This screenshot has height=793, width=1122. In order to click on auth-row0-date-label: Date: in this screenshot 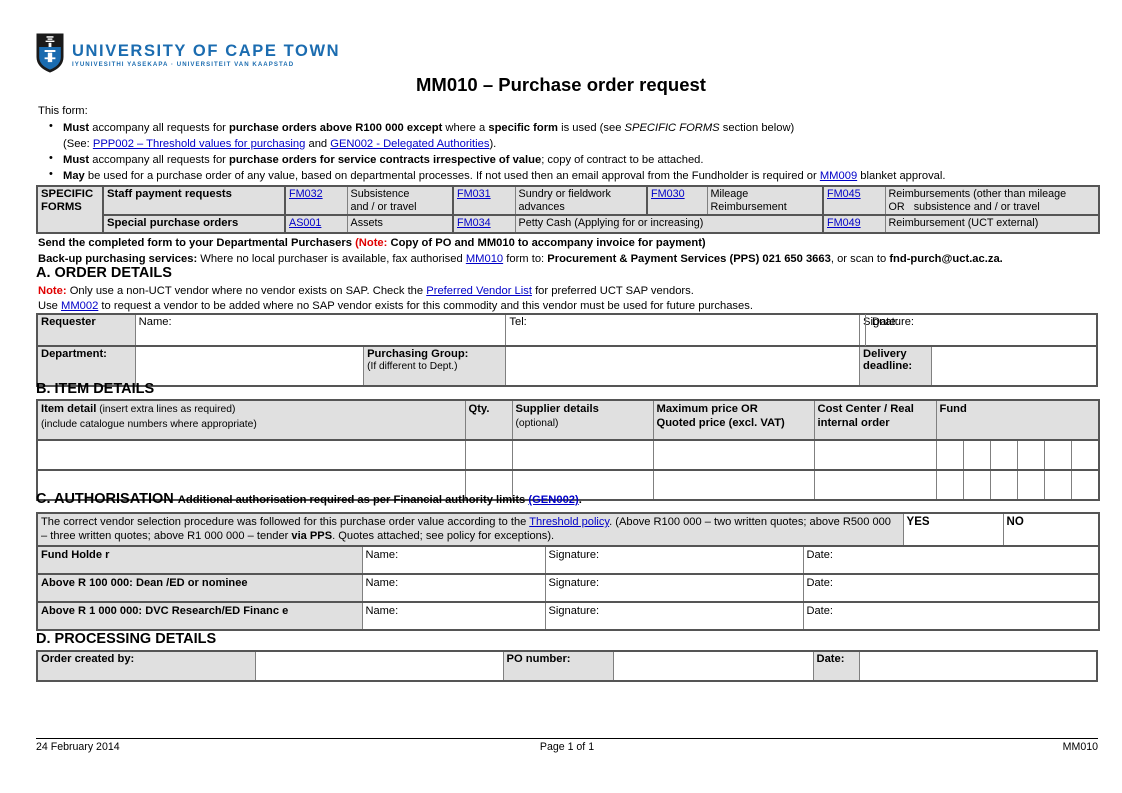, I will do `click(820, 554)`.